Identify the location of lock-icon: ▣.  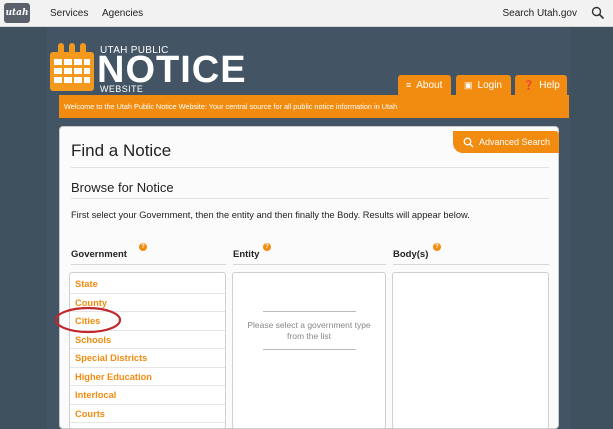
(468, 85).